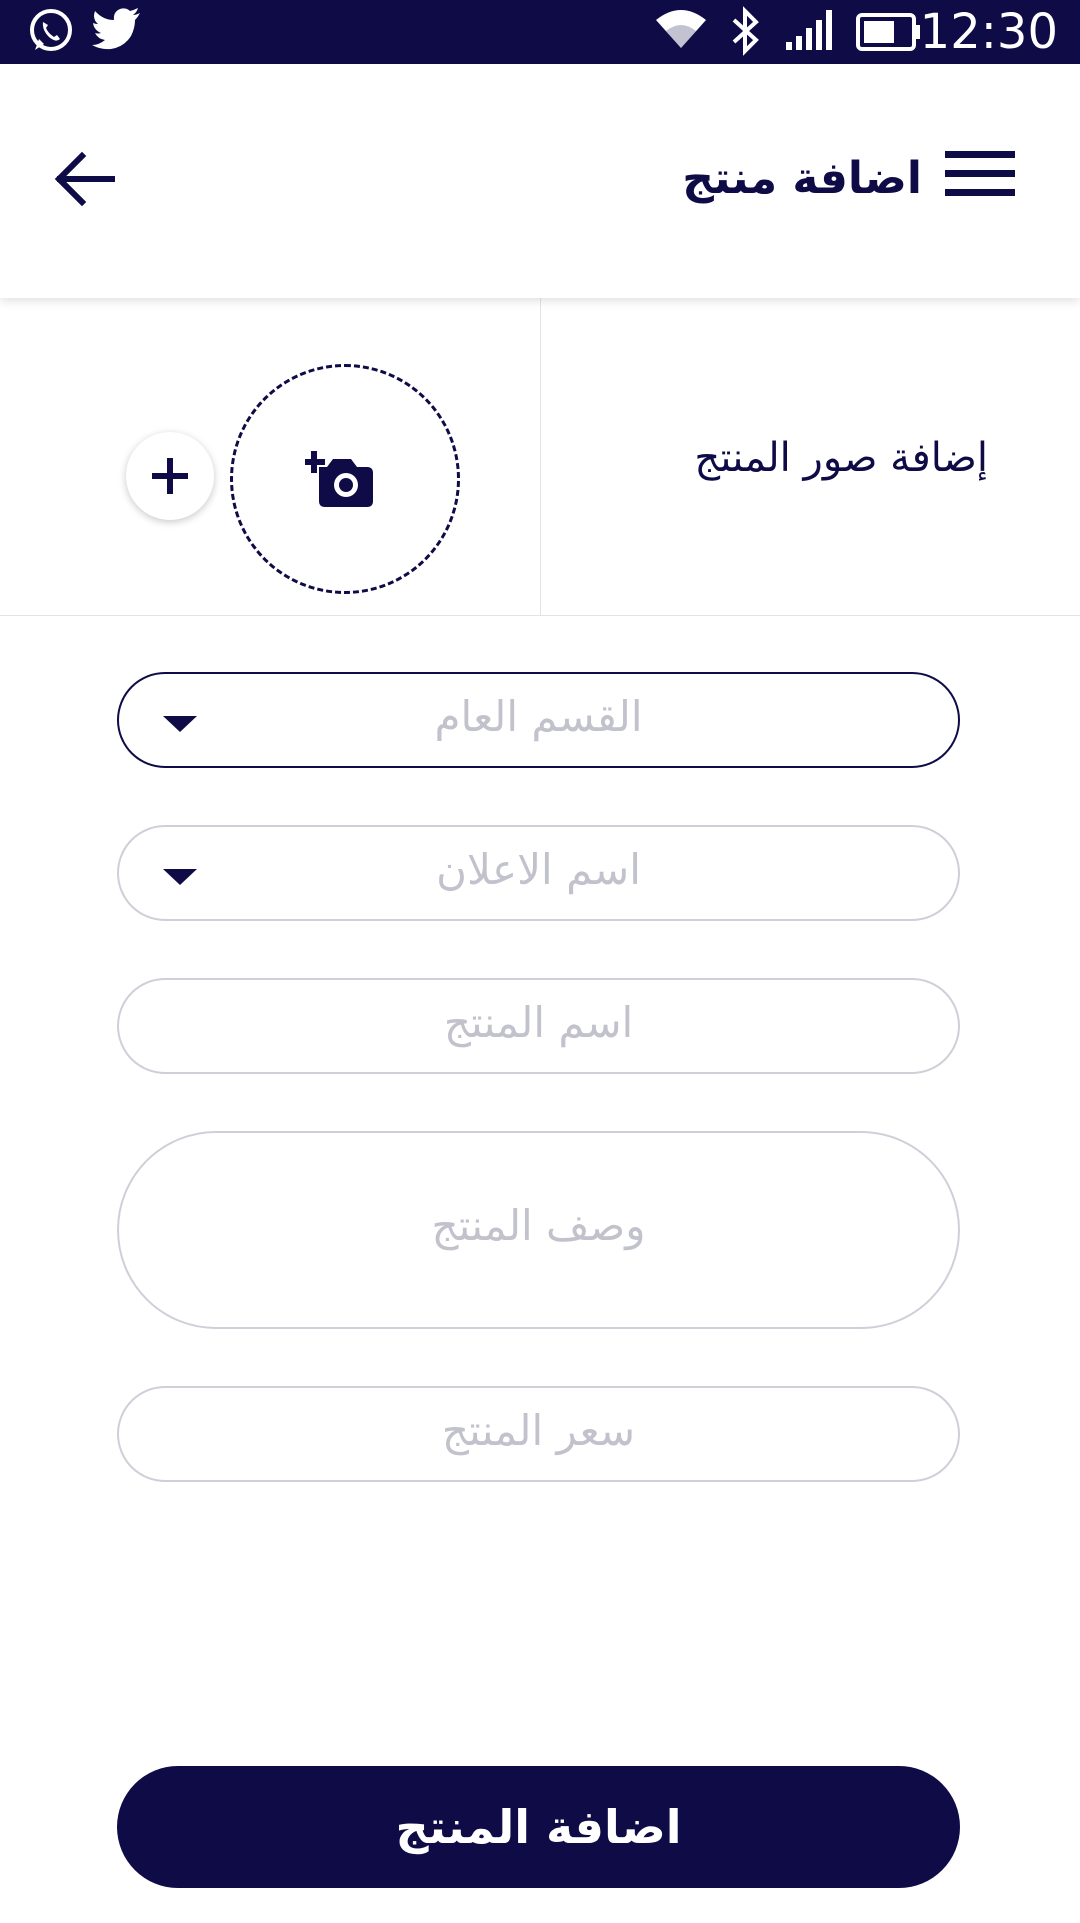 The image size is (1080, 1923). I want to click on product-price-input: سعر المنتج, so click(538, 1434).